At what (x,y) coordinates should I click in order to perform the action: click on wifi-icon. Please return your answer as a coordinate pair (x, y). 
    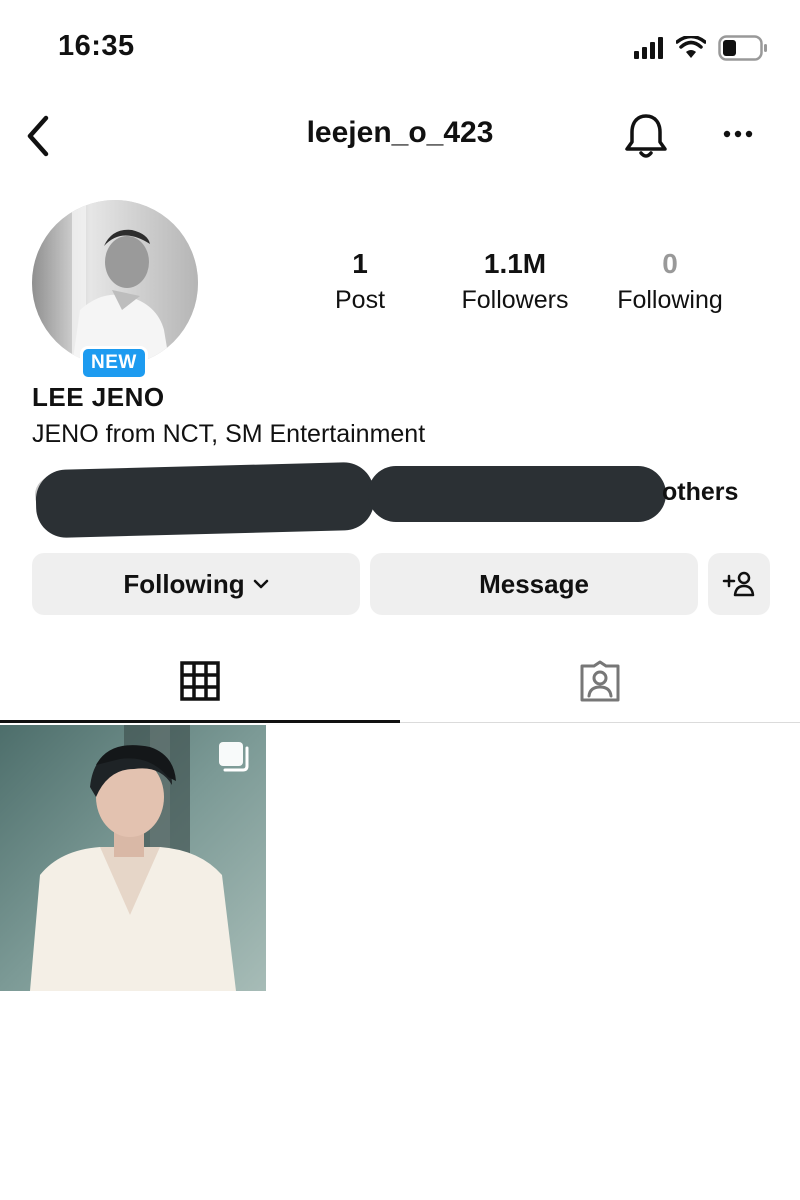
    Looking at the image, I should click on (691, 47).